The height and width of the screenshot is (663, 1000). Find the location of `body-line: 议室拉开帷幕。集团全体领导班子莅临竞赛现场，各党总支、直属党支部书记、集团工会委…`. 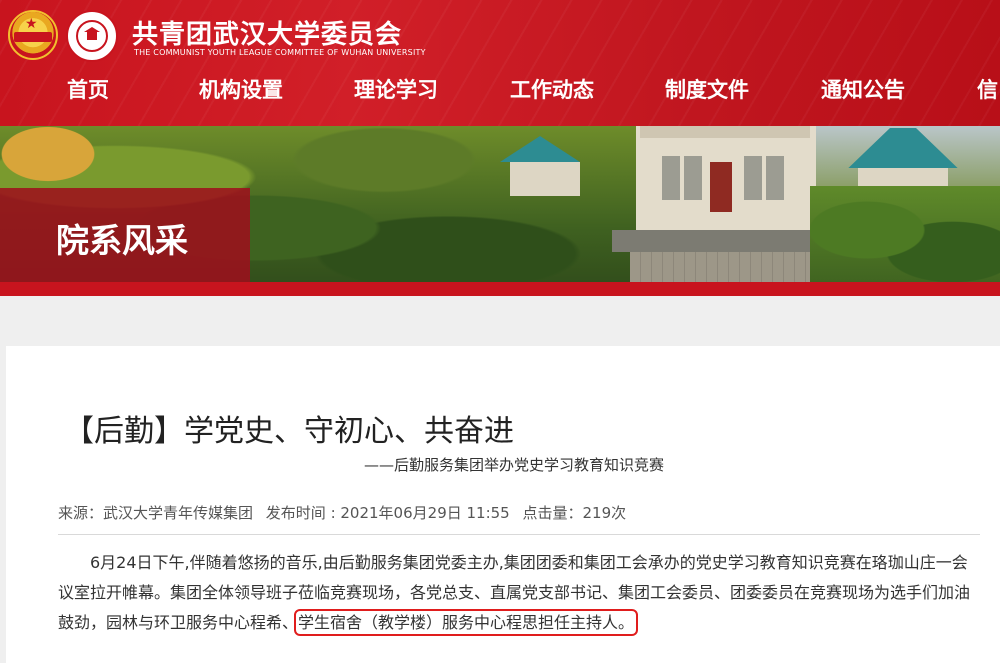

body-line: 议室拉开帷幕。集团全体领导班子莅临竞赛现场，各党总支、直属党支部书记、集团工会委… is located at coordinates (514, 592).